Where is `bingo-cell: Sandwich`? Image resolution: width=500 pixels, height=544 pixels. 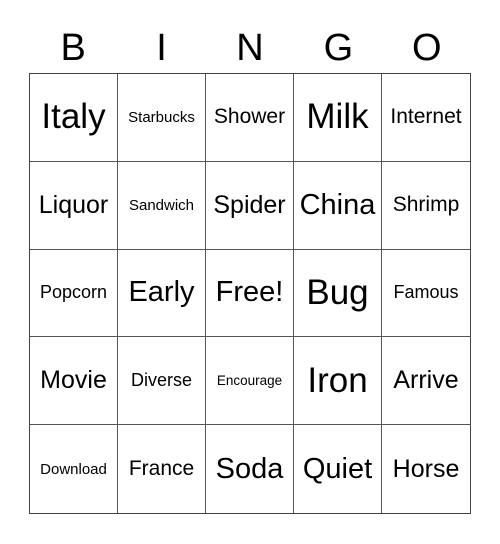
bingo-cell: Sandwich is located at coordinates (162, 205).